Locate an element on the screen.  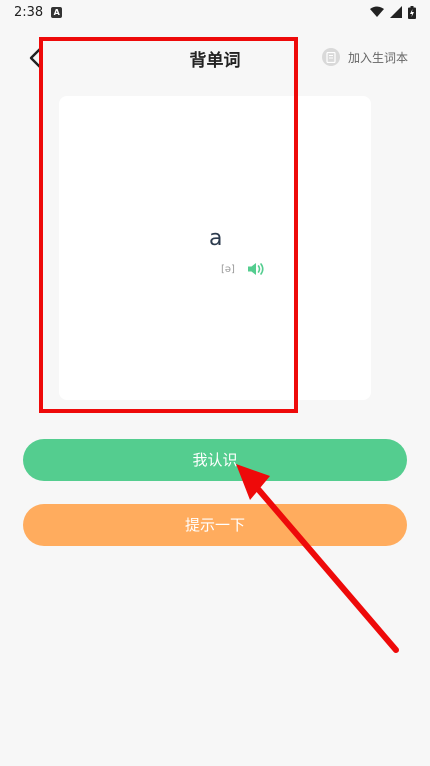
status-right is located at coordinates (393, 12).